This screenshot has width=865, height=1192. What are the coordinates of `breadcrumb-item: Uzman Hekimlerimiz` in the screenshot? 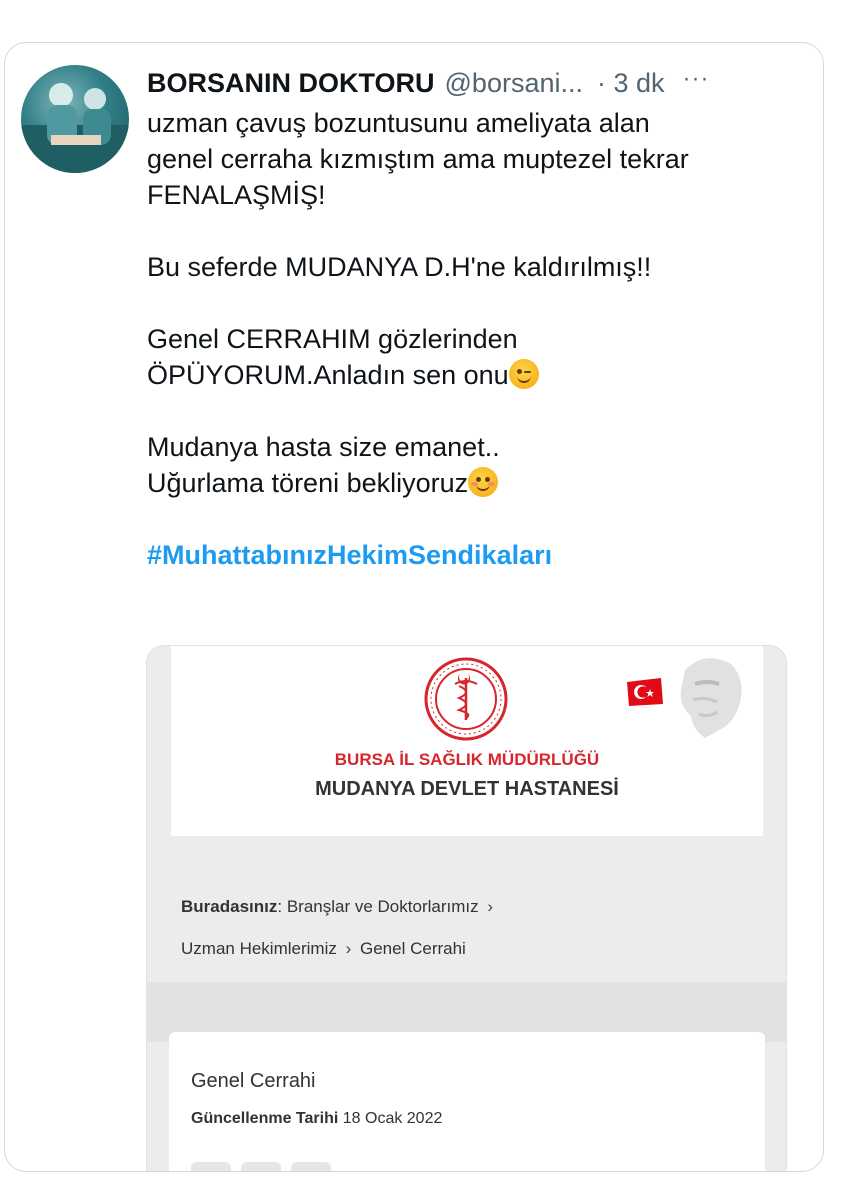 It's located at (259, 948).